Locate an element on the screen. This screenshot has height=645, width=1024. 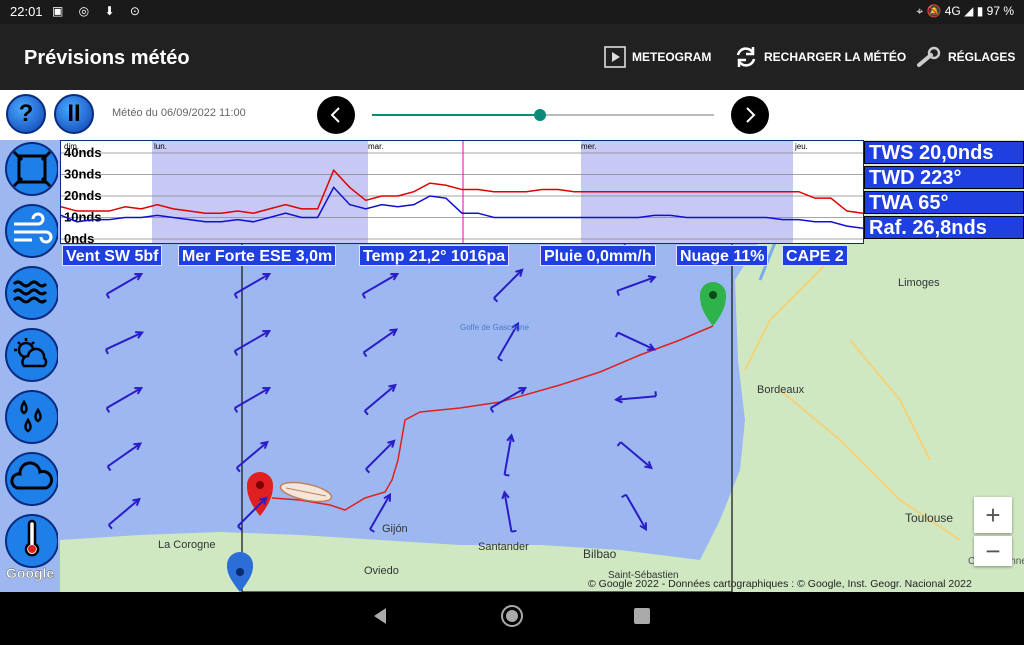
previous-button is located at coordinates (336, 115).